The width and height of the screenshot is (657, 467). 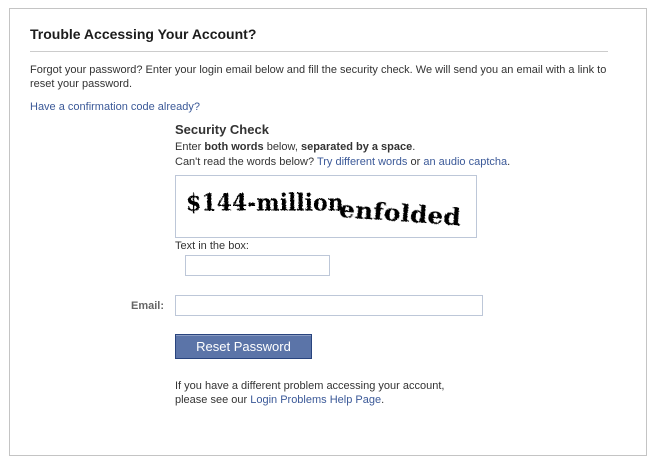 I want to click on reset-password-button: Reset Password, so click(x=243, y=346).